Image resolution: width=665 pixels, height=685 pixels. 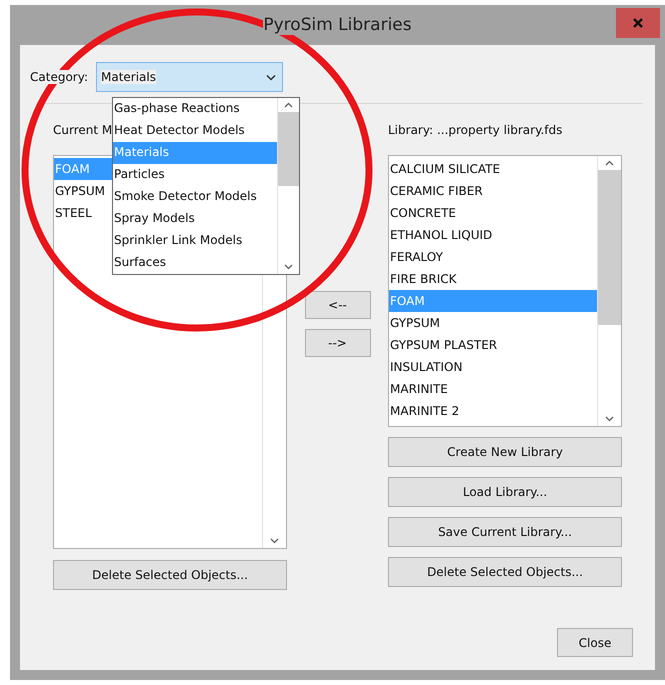 I want to click on close-icon, so click(x=638, y=23).